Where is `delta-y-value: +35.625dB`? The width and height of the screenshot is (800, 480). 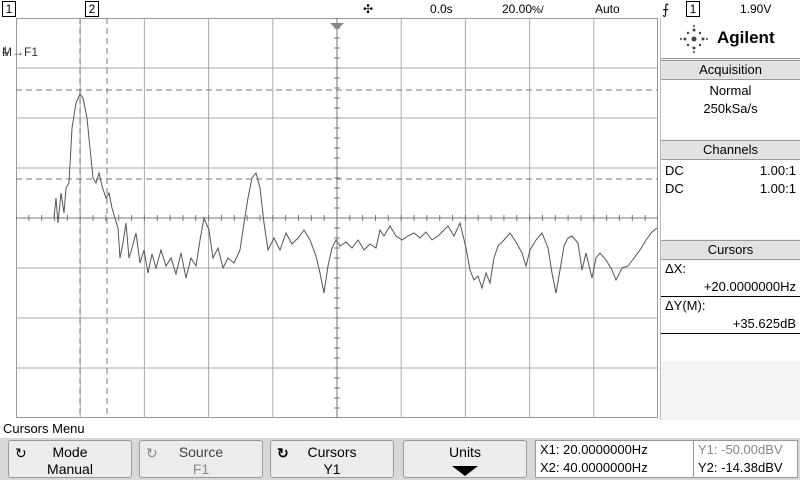 delta-y-value: +35.625dB is located at coordinates (730, 324).